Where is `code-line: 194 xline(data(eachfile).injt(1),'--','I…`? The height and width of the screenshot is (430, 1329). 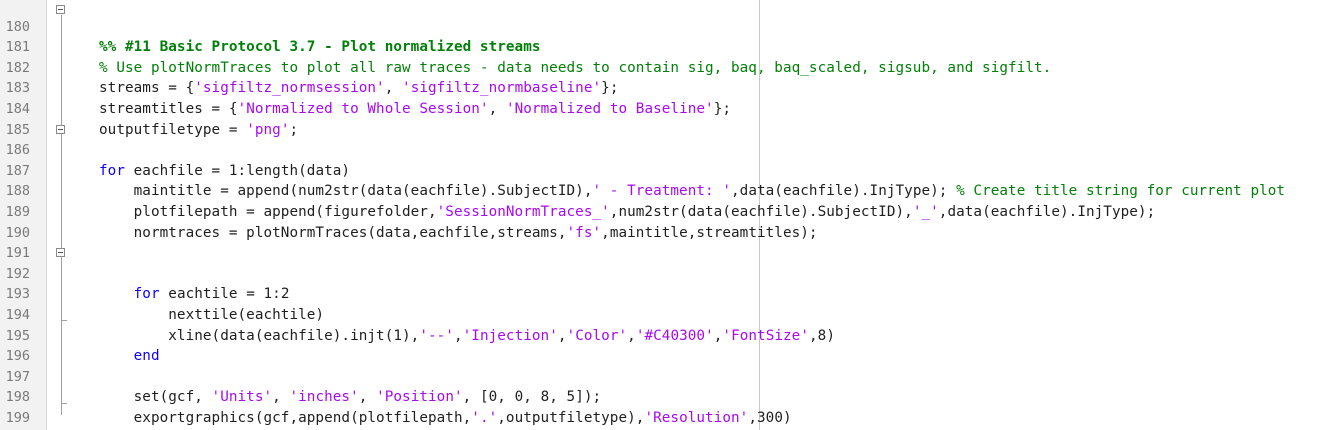 code-line: 194 xline(data(eachfile).injt(1),'--','I… is located at coordinates (664, 314).